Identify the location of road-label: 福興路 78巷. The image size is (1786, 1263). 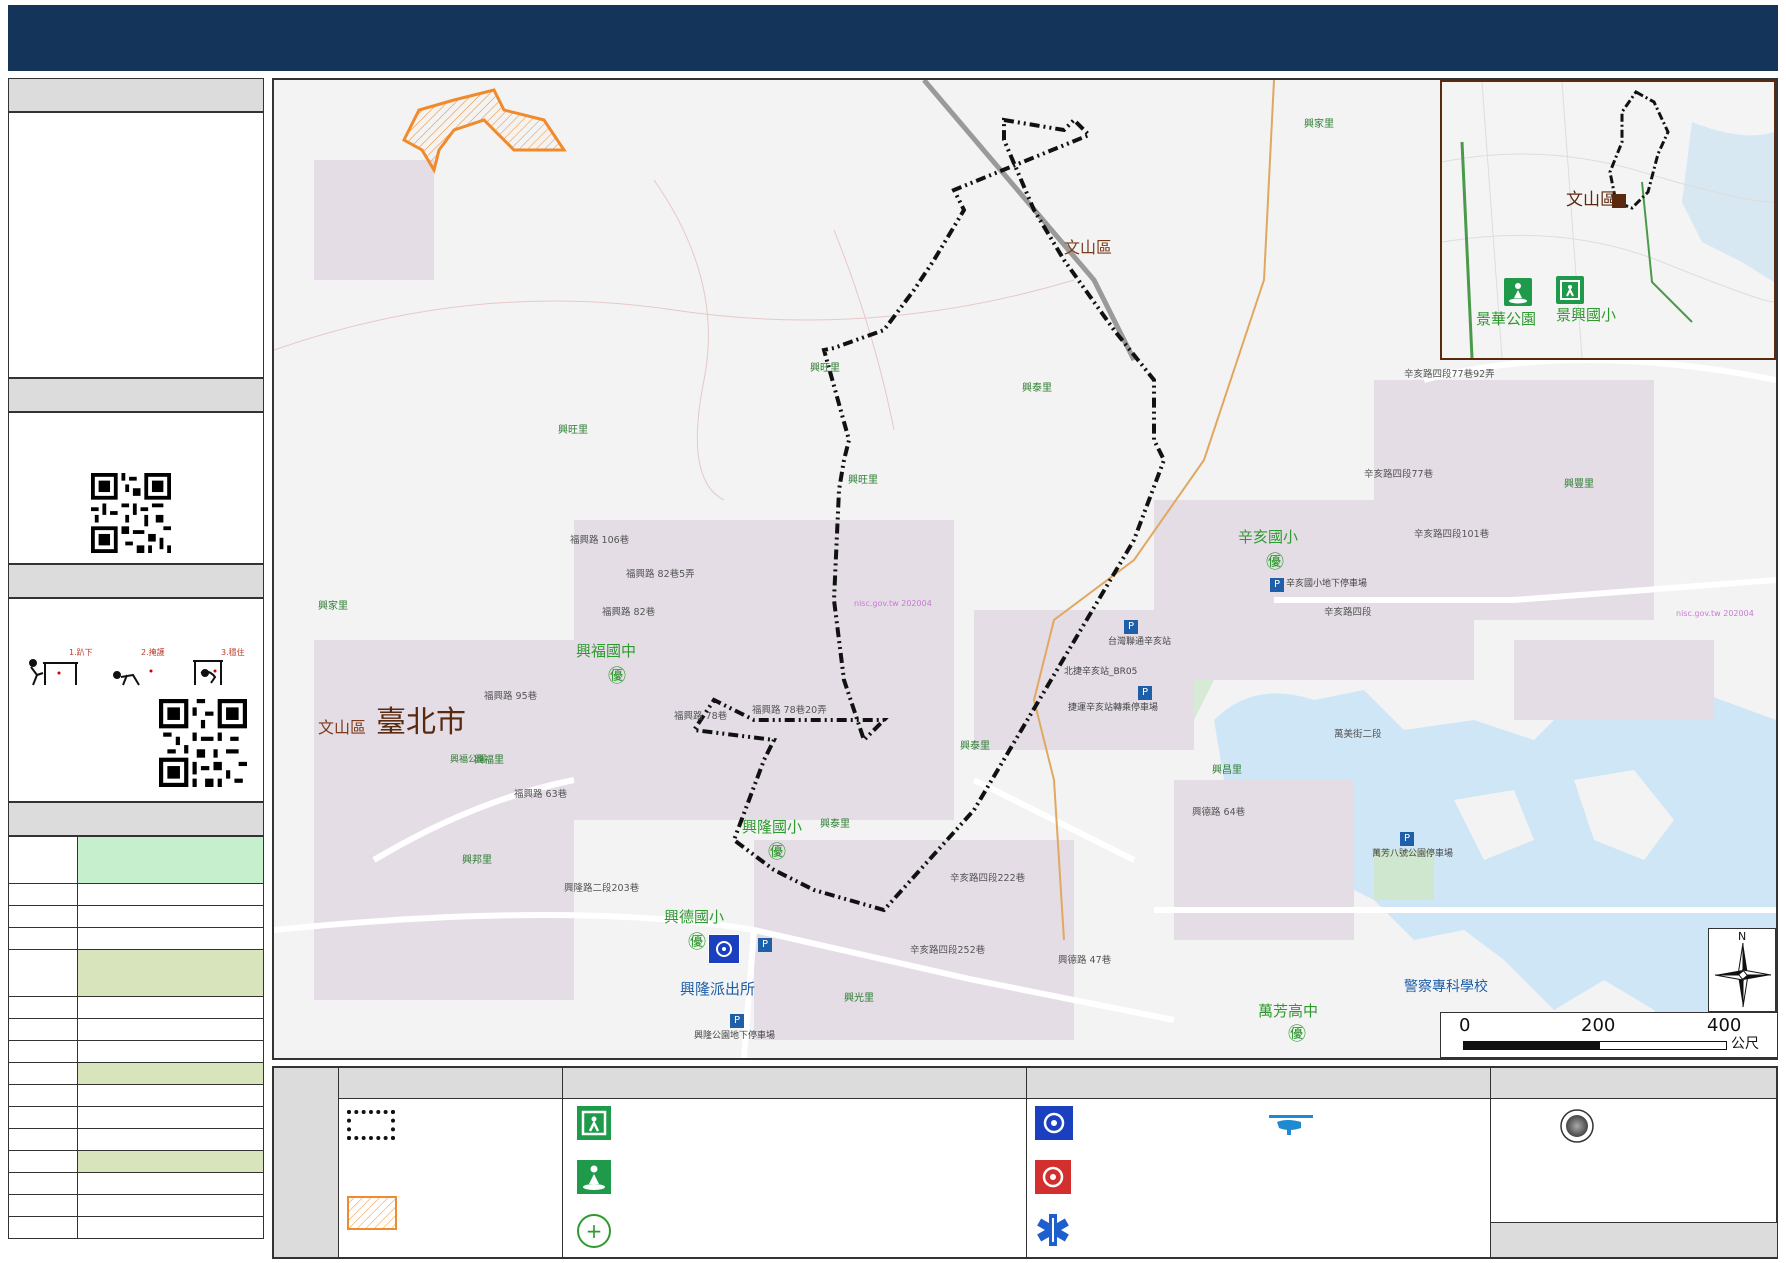
(701, 716).